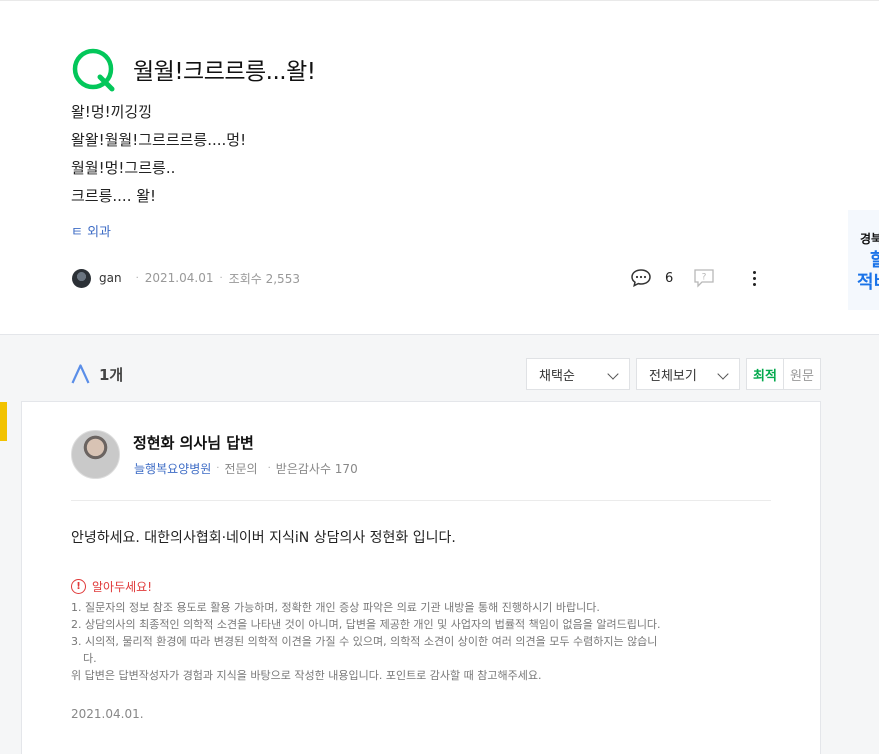 The width and height of the screenshot is (879, 754). I want to click on question-actions: 6 ?, so click(693, 278).